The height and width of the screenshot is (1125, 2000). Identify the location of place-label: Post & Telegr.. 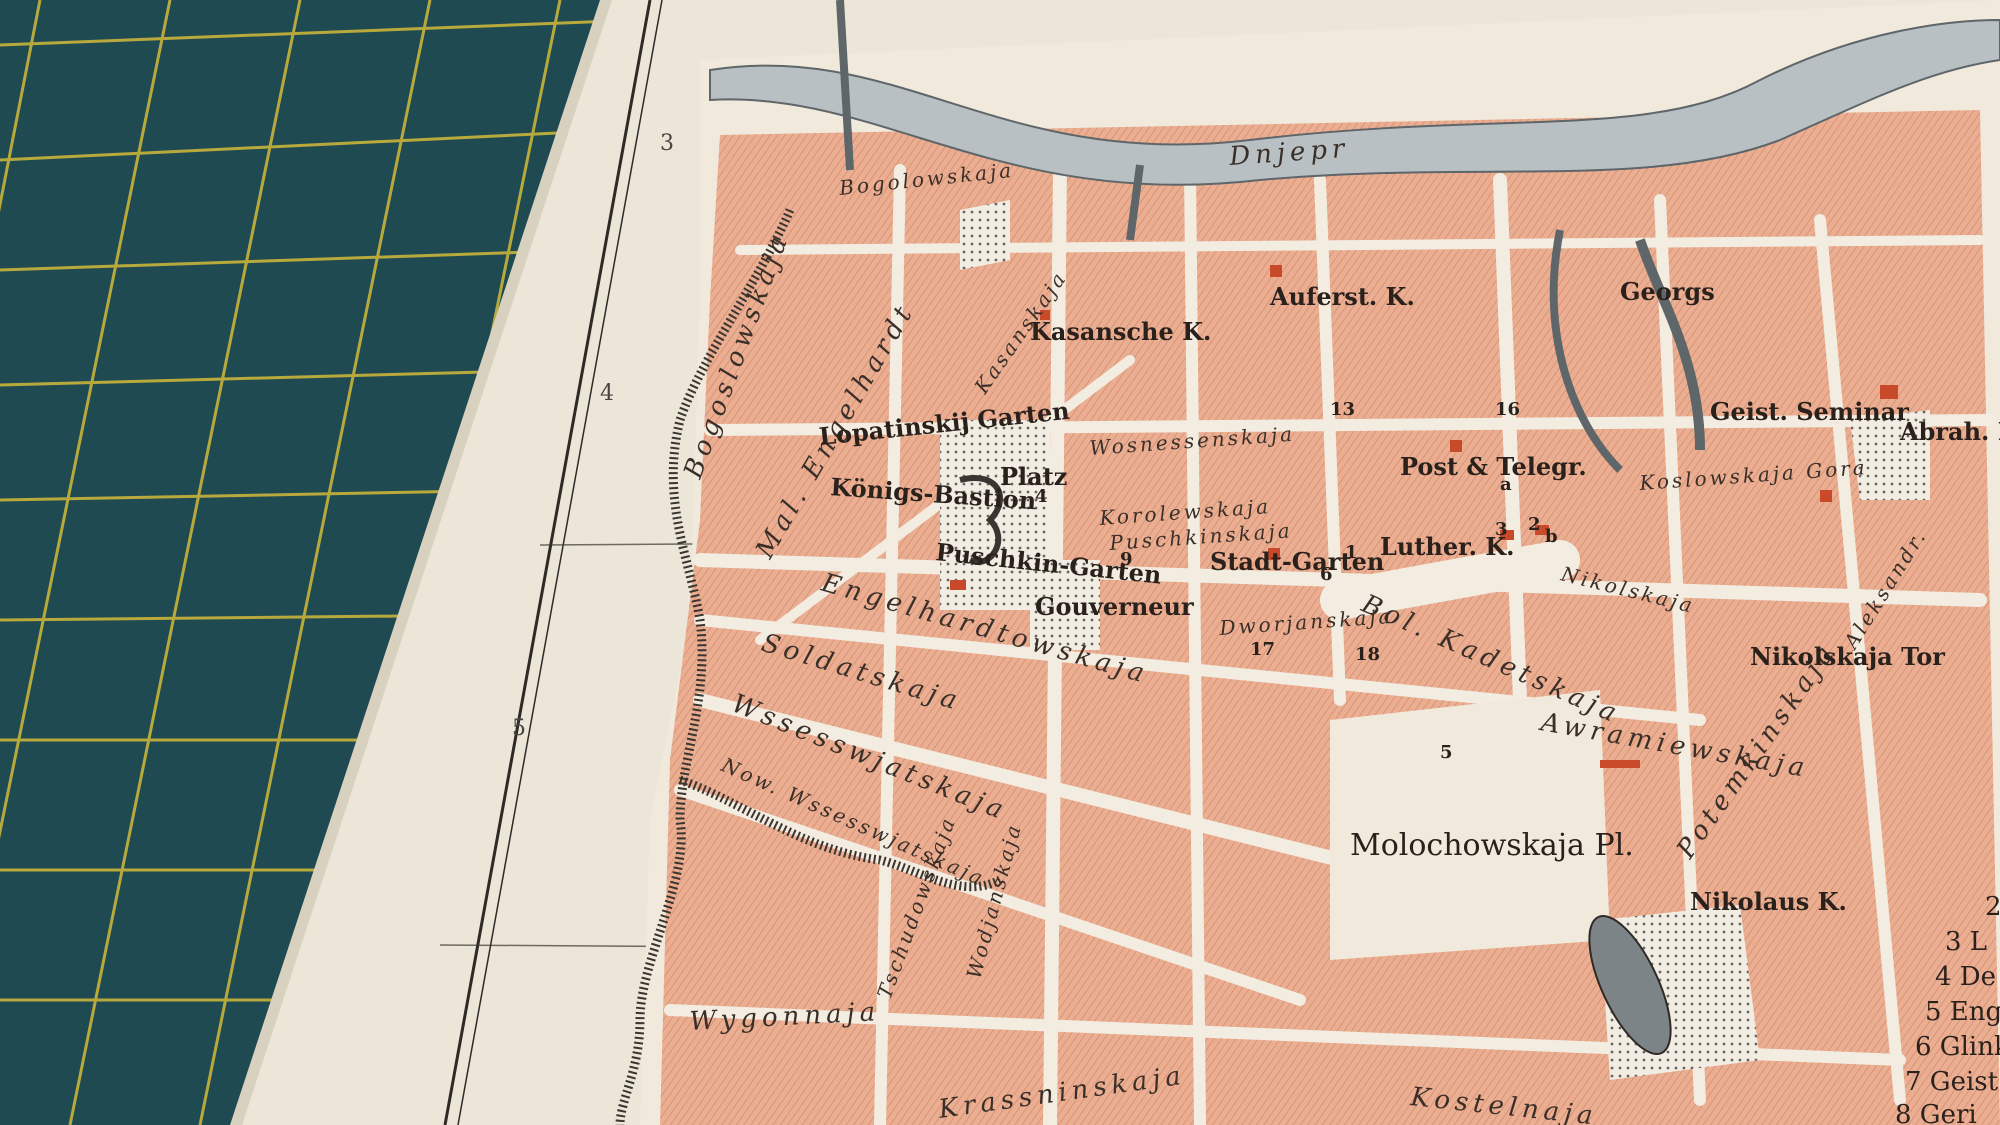
(1493, 466).